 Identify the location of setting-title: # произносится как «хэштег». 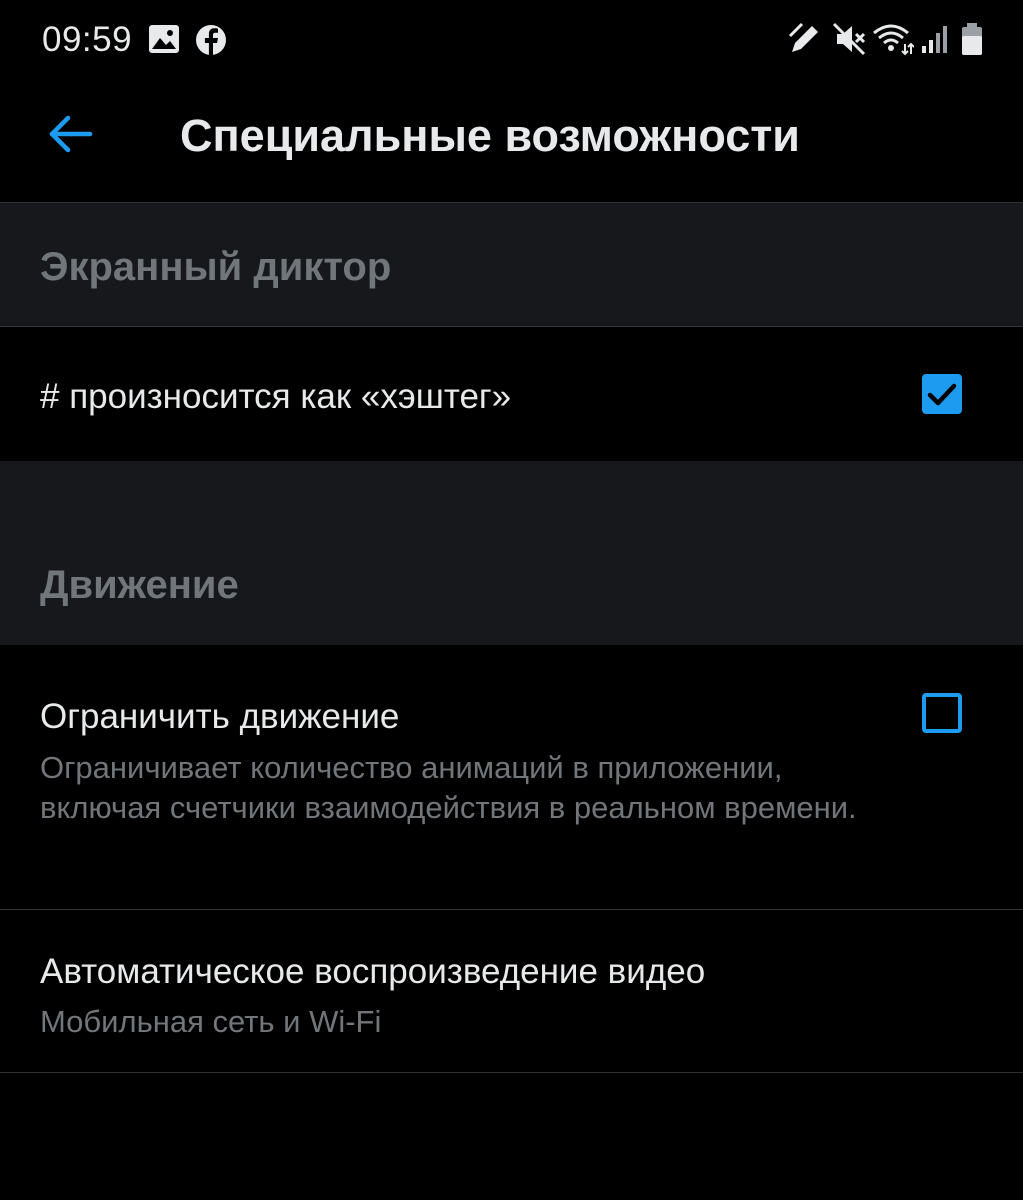
(276, 396).